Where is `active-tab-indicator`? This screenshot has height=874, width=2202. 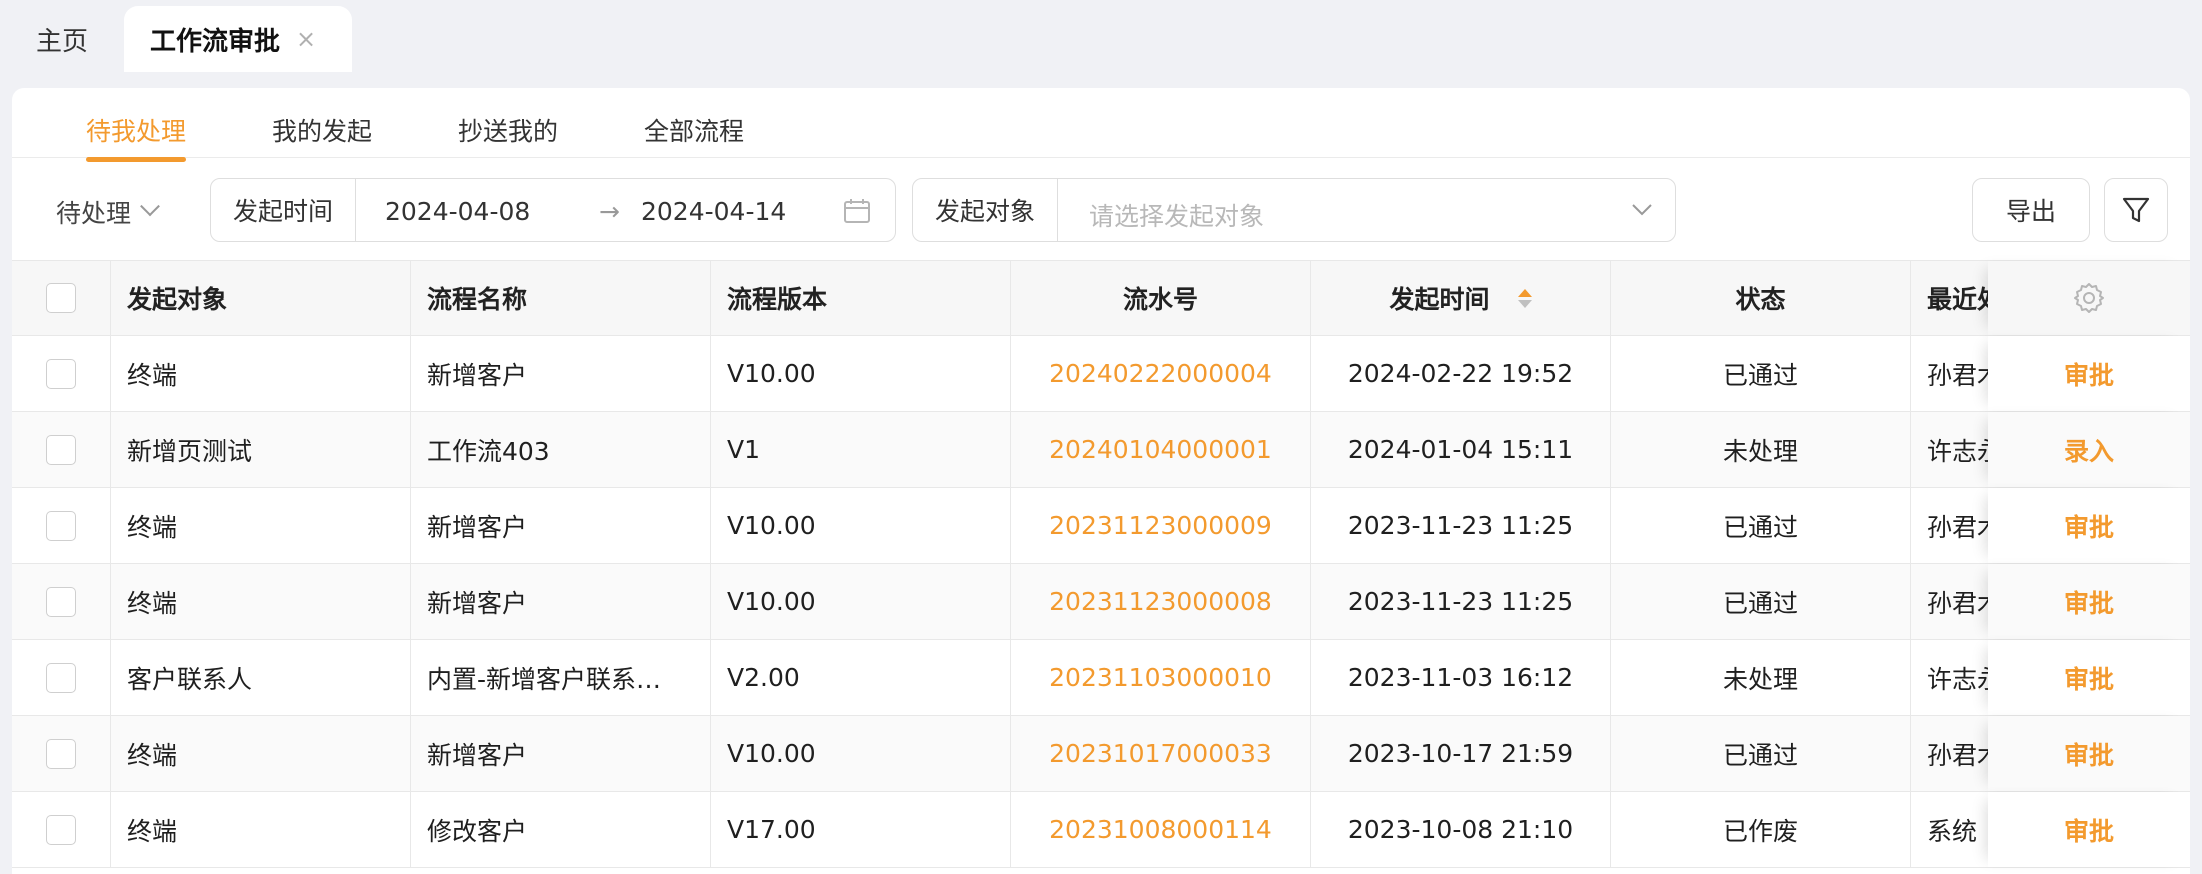 active-tab-indicator is located at coordinates (136, 159).